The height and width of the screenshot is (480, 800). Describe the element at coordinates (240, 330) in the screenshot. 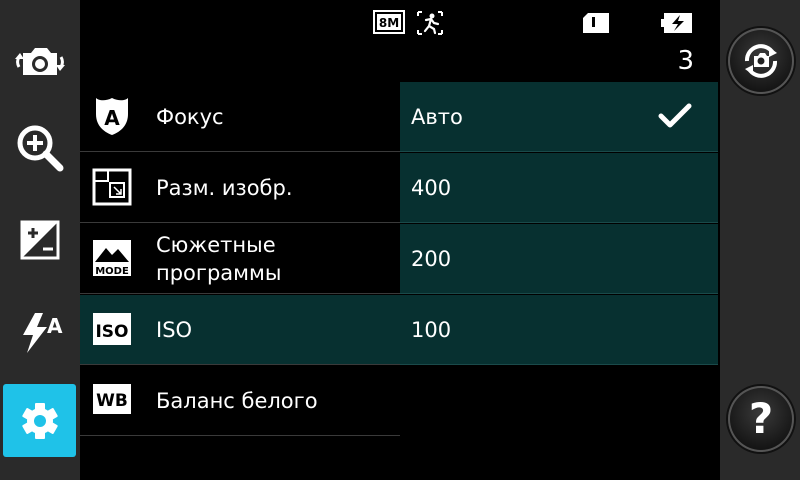

I see `menu-item-iso: ISO ISO` at that location.